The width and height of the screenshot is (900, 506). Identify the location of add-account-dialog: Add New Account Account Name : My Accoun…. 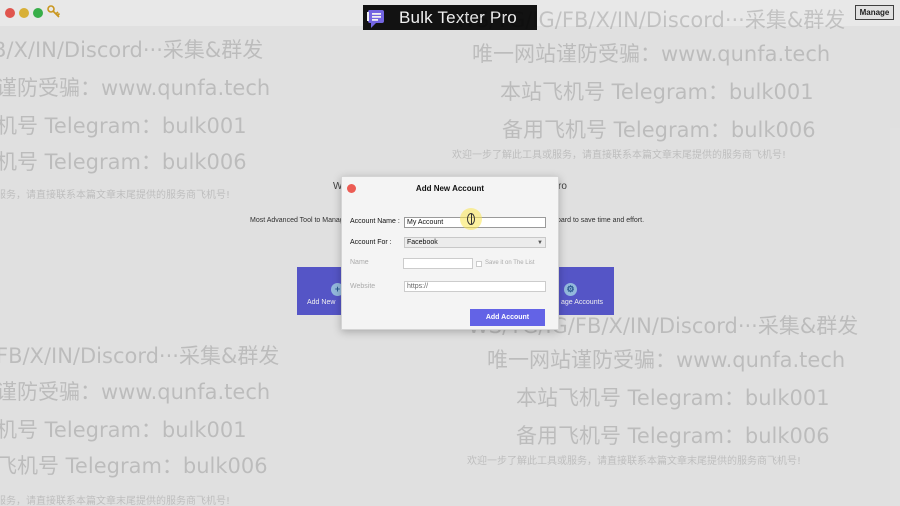
(450, 253).